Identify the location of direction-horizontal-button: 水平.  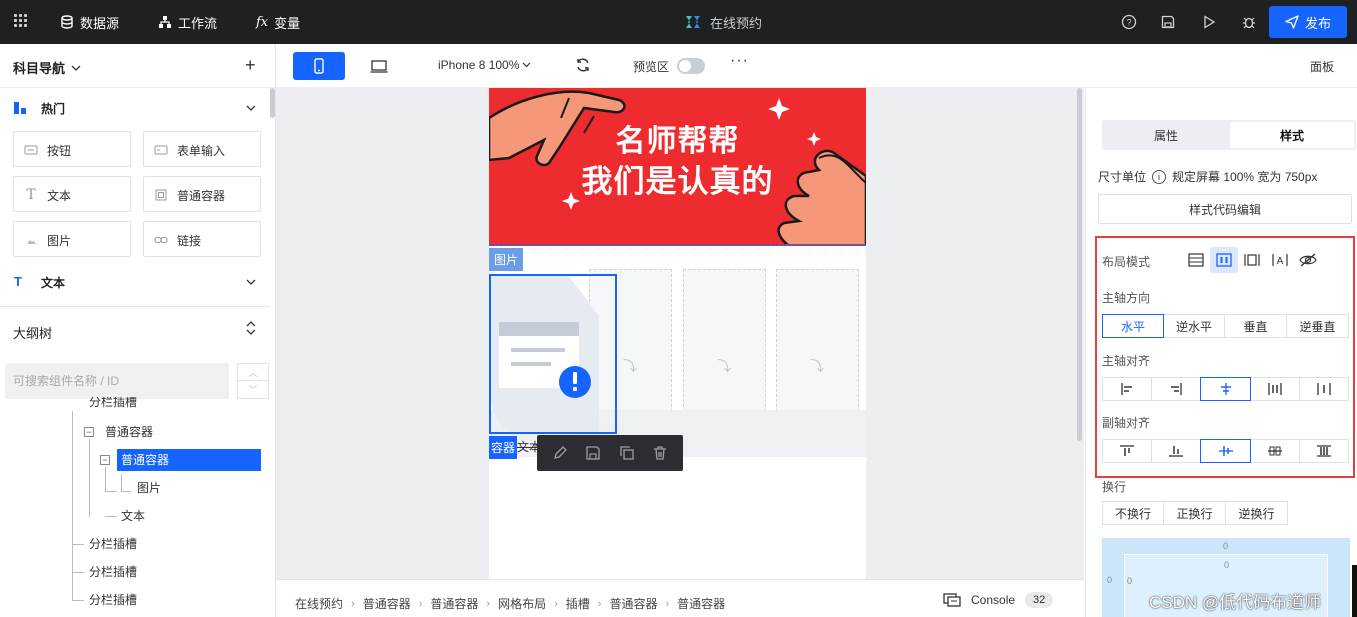
(1133, 326).